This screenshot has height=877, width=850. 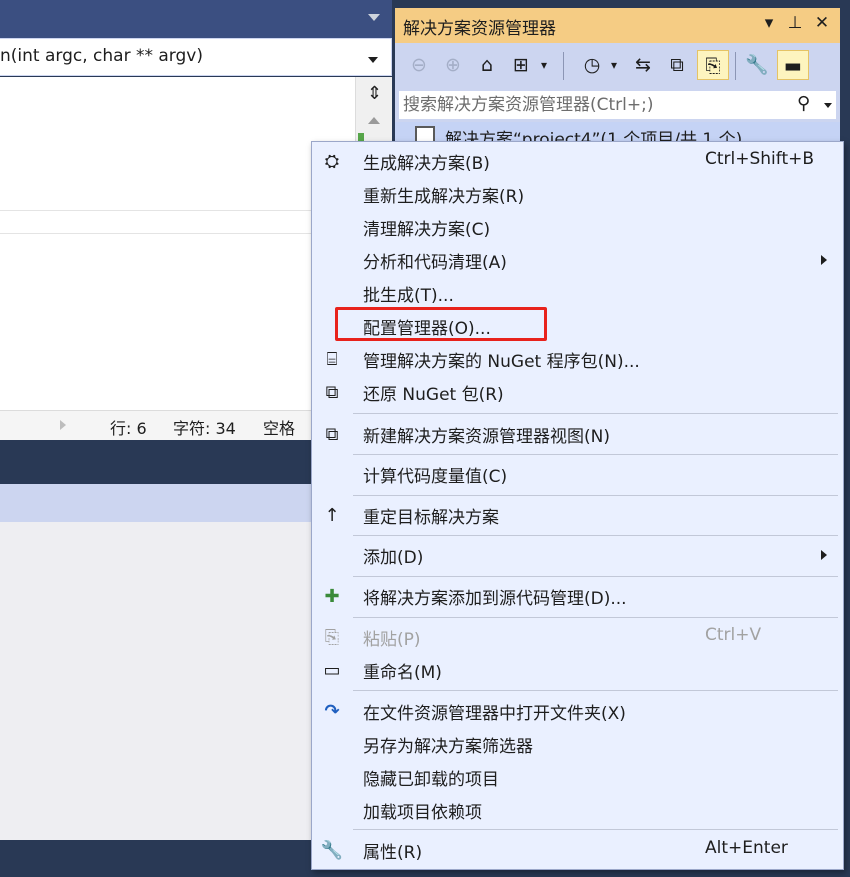 I want to click on menu-item-save-as-filter: 另存为解决方案筛选器, so click(x=577, y=744).